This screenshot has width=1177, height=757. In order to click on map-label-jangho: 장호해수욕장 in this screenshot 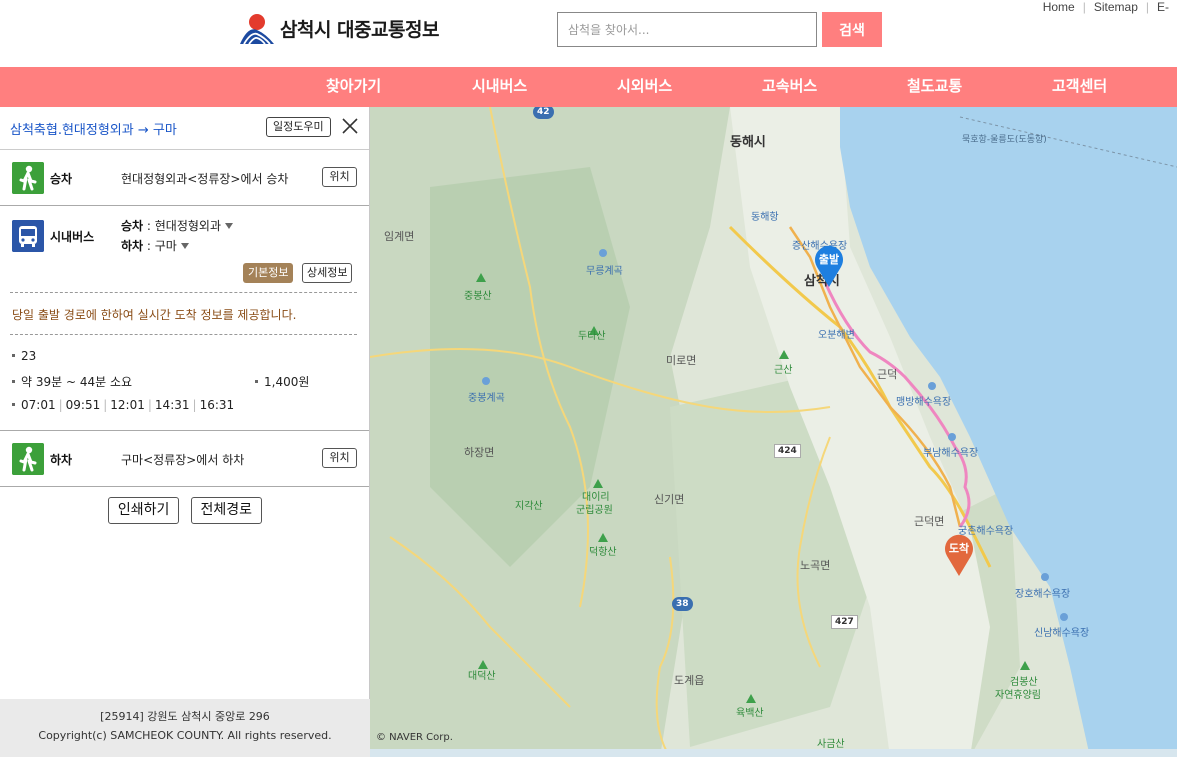, I will do `click(1043, 594)`.